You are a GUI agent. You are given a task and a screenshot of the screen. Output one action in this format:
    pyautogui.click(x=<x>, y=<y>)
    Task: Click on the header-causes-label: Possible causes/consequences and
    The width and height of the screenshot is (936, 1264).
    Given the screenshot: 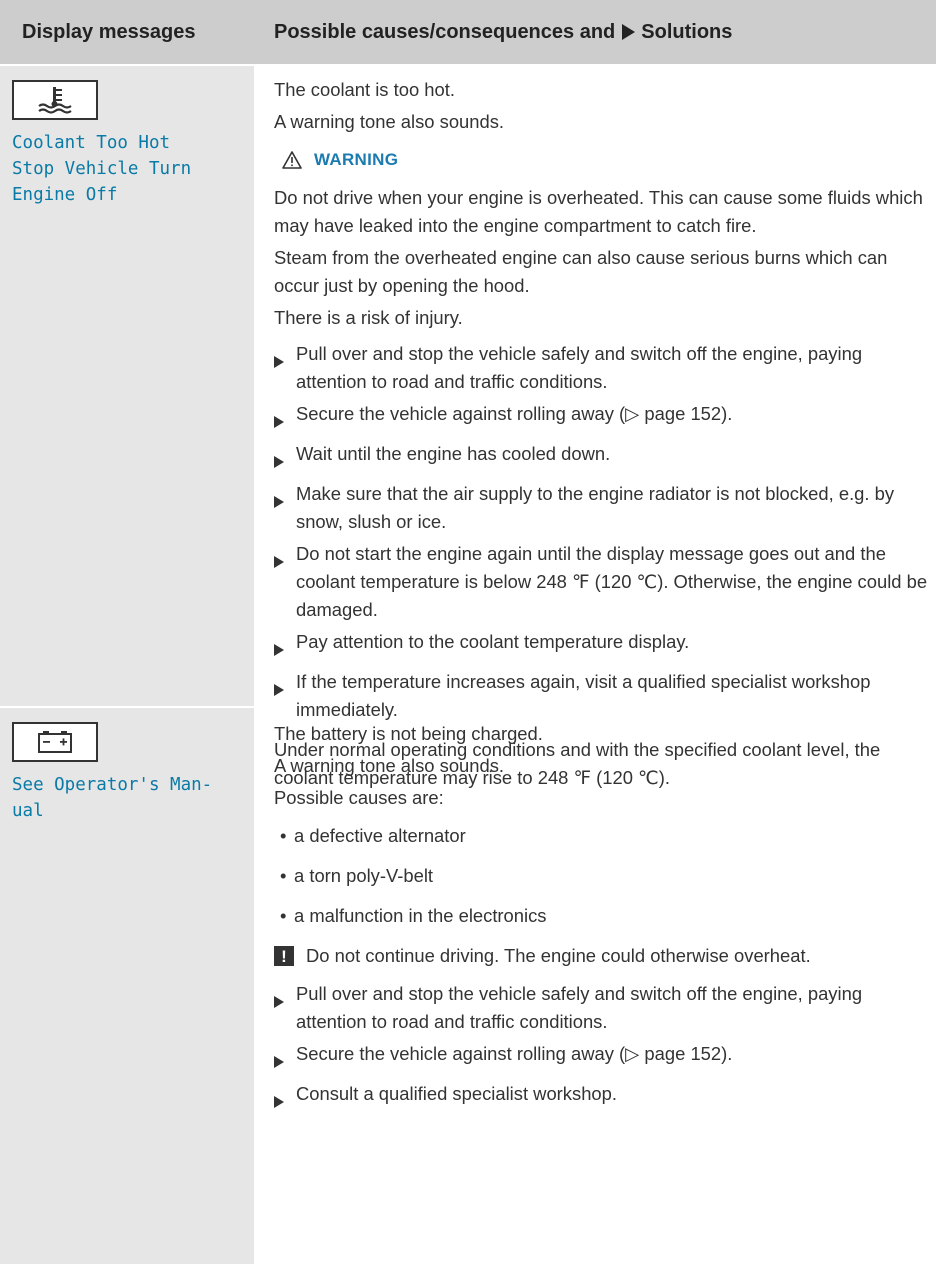 What is the action you would take?
    pyautogui.click(x=445, y=31)
    